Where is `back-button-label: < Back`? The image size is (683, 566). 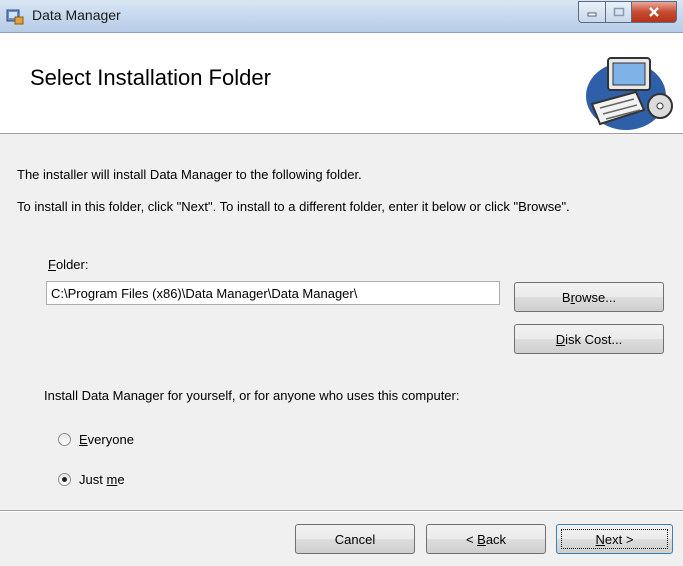
back-button-label: < Back is located at coordinates (486, 539).